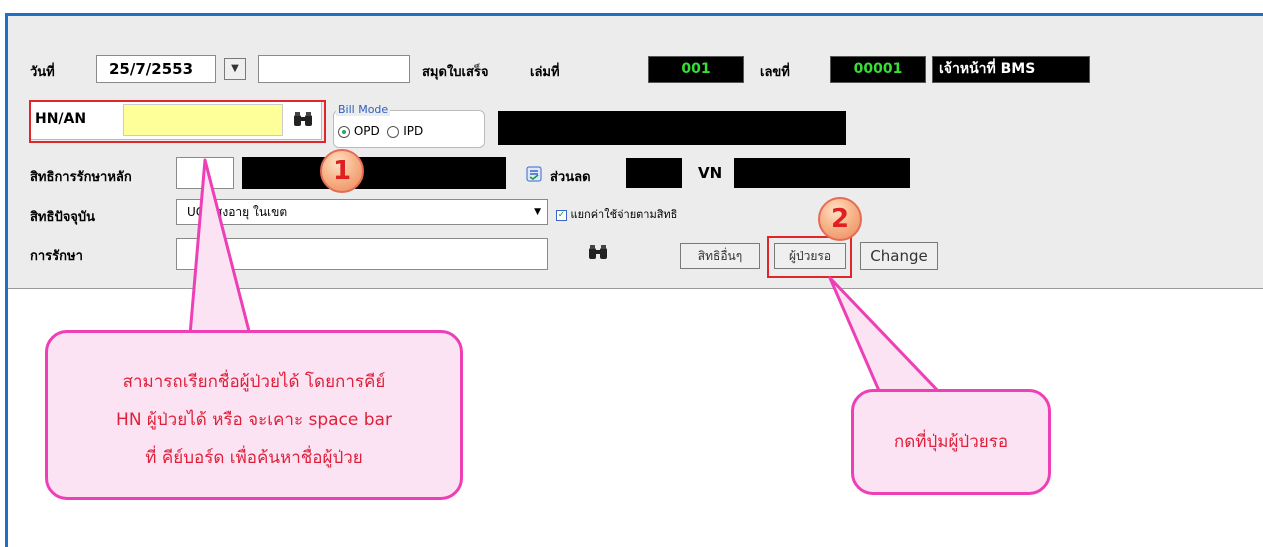 The image size is (1263, 547). I want to click on step-2-badge: 2, so click(840, 219).